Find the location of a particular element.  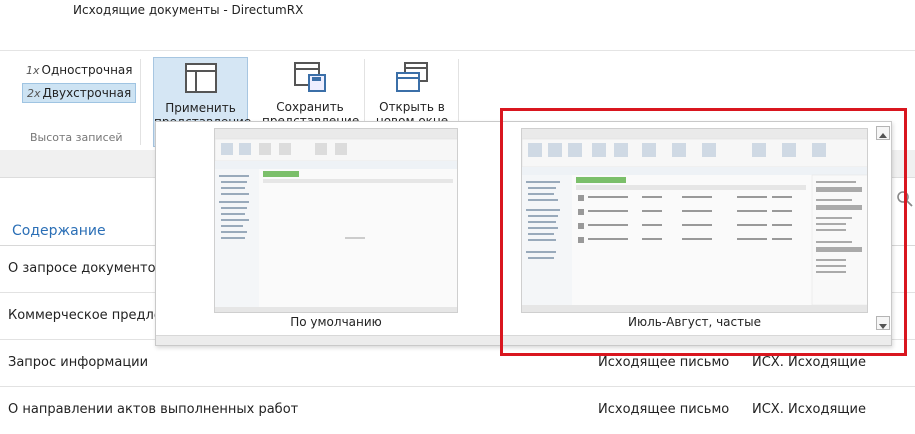

row-height-double-prefix: 2x is located at coordinates (34, 93).